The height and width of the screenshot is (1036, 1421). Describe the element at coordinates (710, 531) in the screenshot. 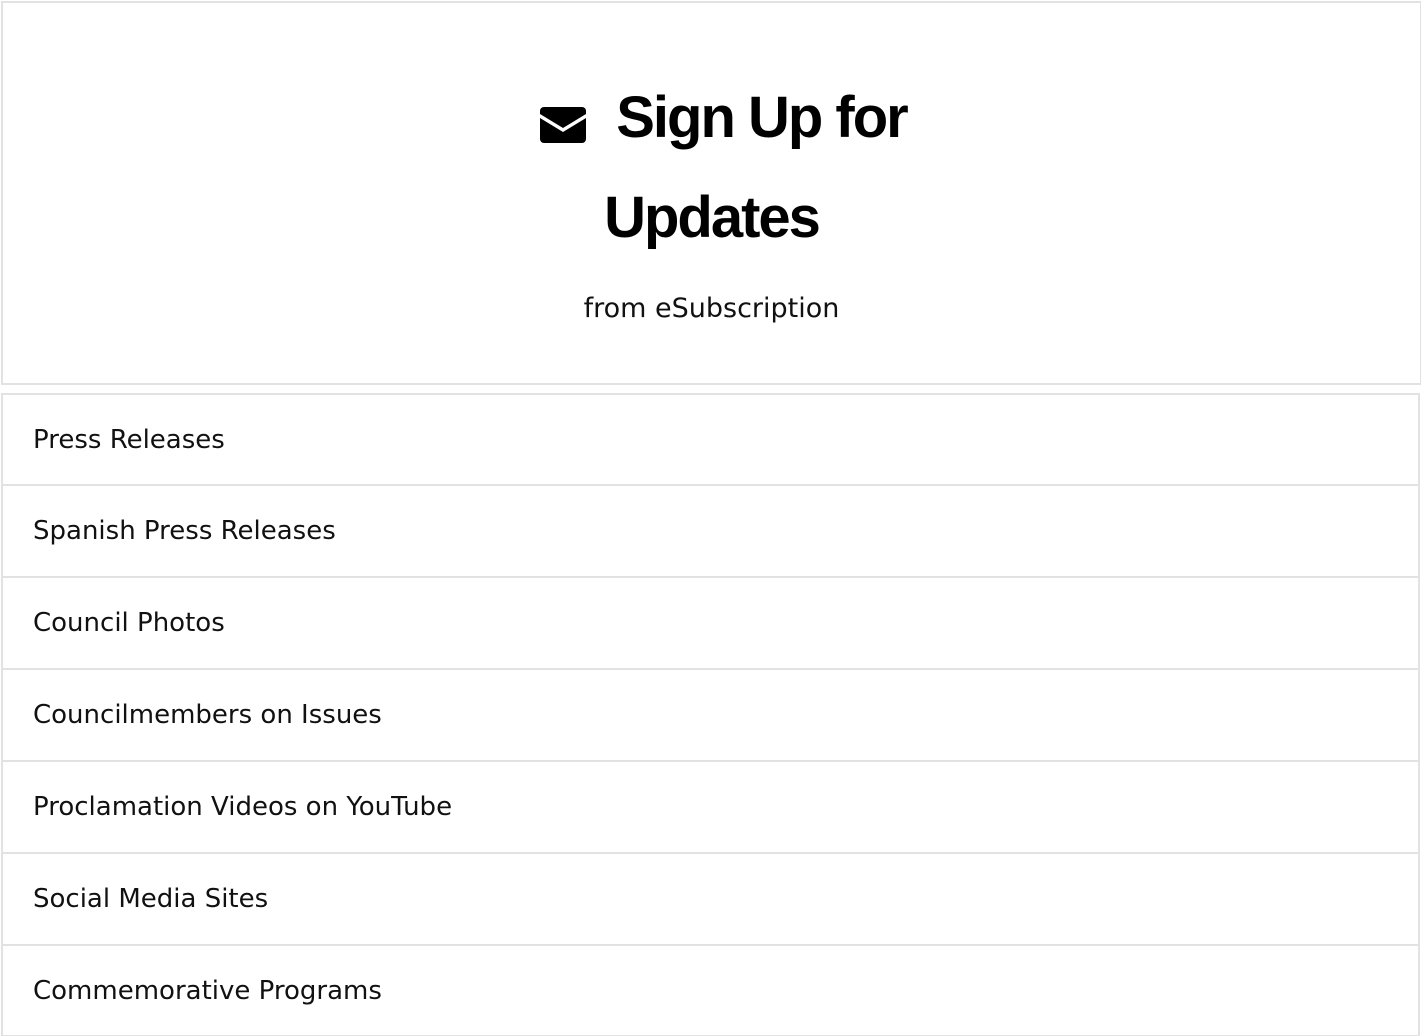

I see `topic-item-spanish-press-releases: Spanish Press Releases` at that location.